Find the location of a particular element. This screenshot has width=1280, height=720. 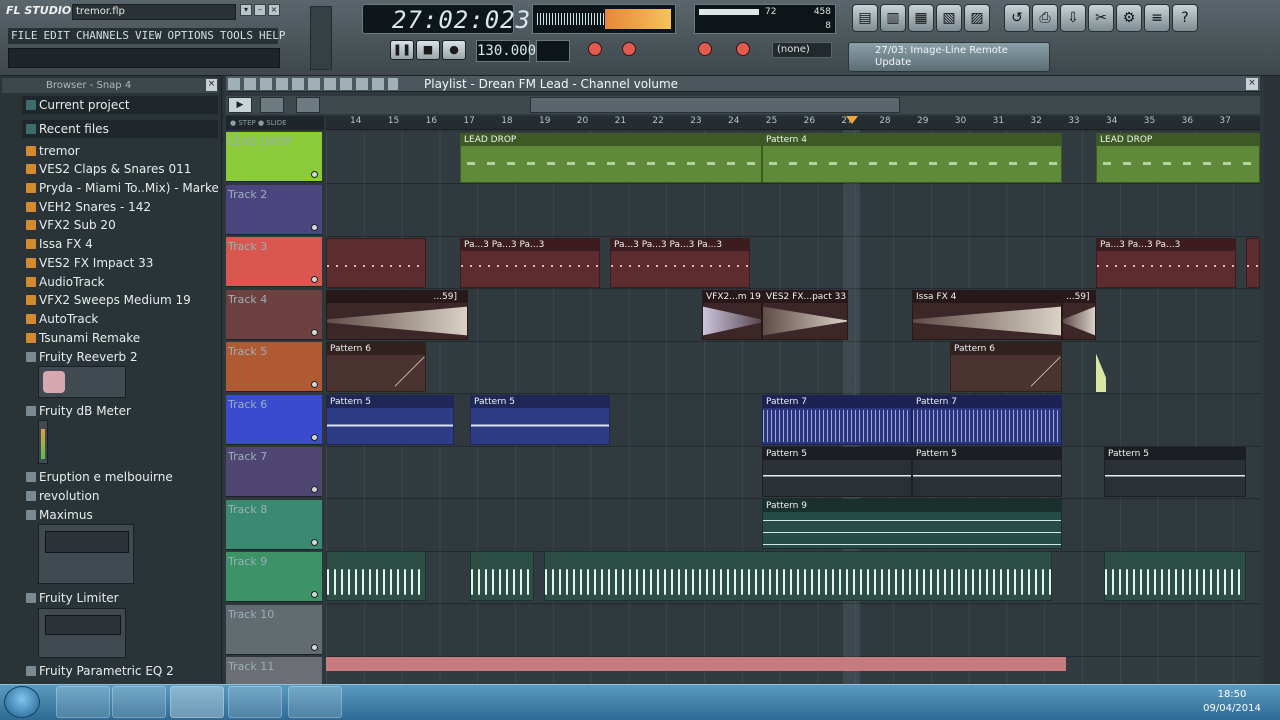

pattern-number-display is located at coordinates (553, 51).